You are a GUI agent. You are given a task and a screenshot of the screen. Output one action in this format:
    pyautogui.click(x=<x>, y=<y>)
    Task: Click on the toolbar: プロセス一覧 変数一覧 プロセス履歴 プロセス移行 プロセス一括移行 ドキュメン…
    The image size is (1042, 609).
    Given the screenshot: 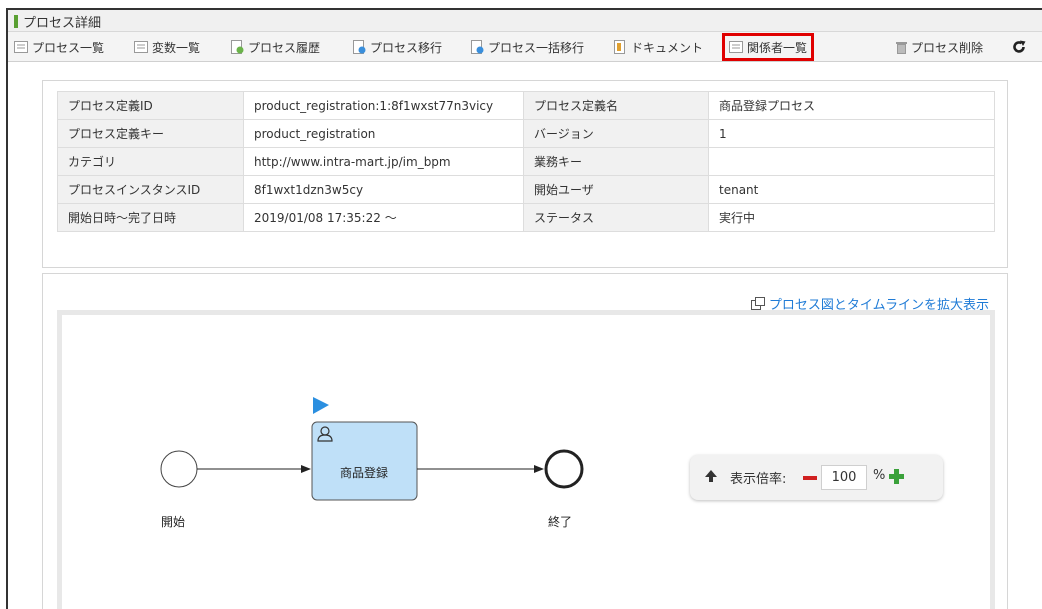 What is the action you would take?
    pyautogui.click(x=525, y=47)
    